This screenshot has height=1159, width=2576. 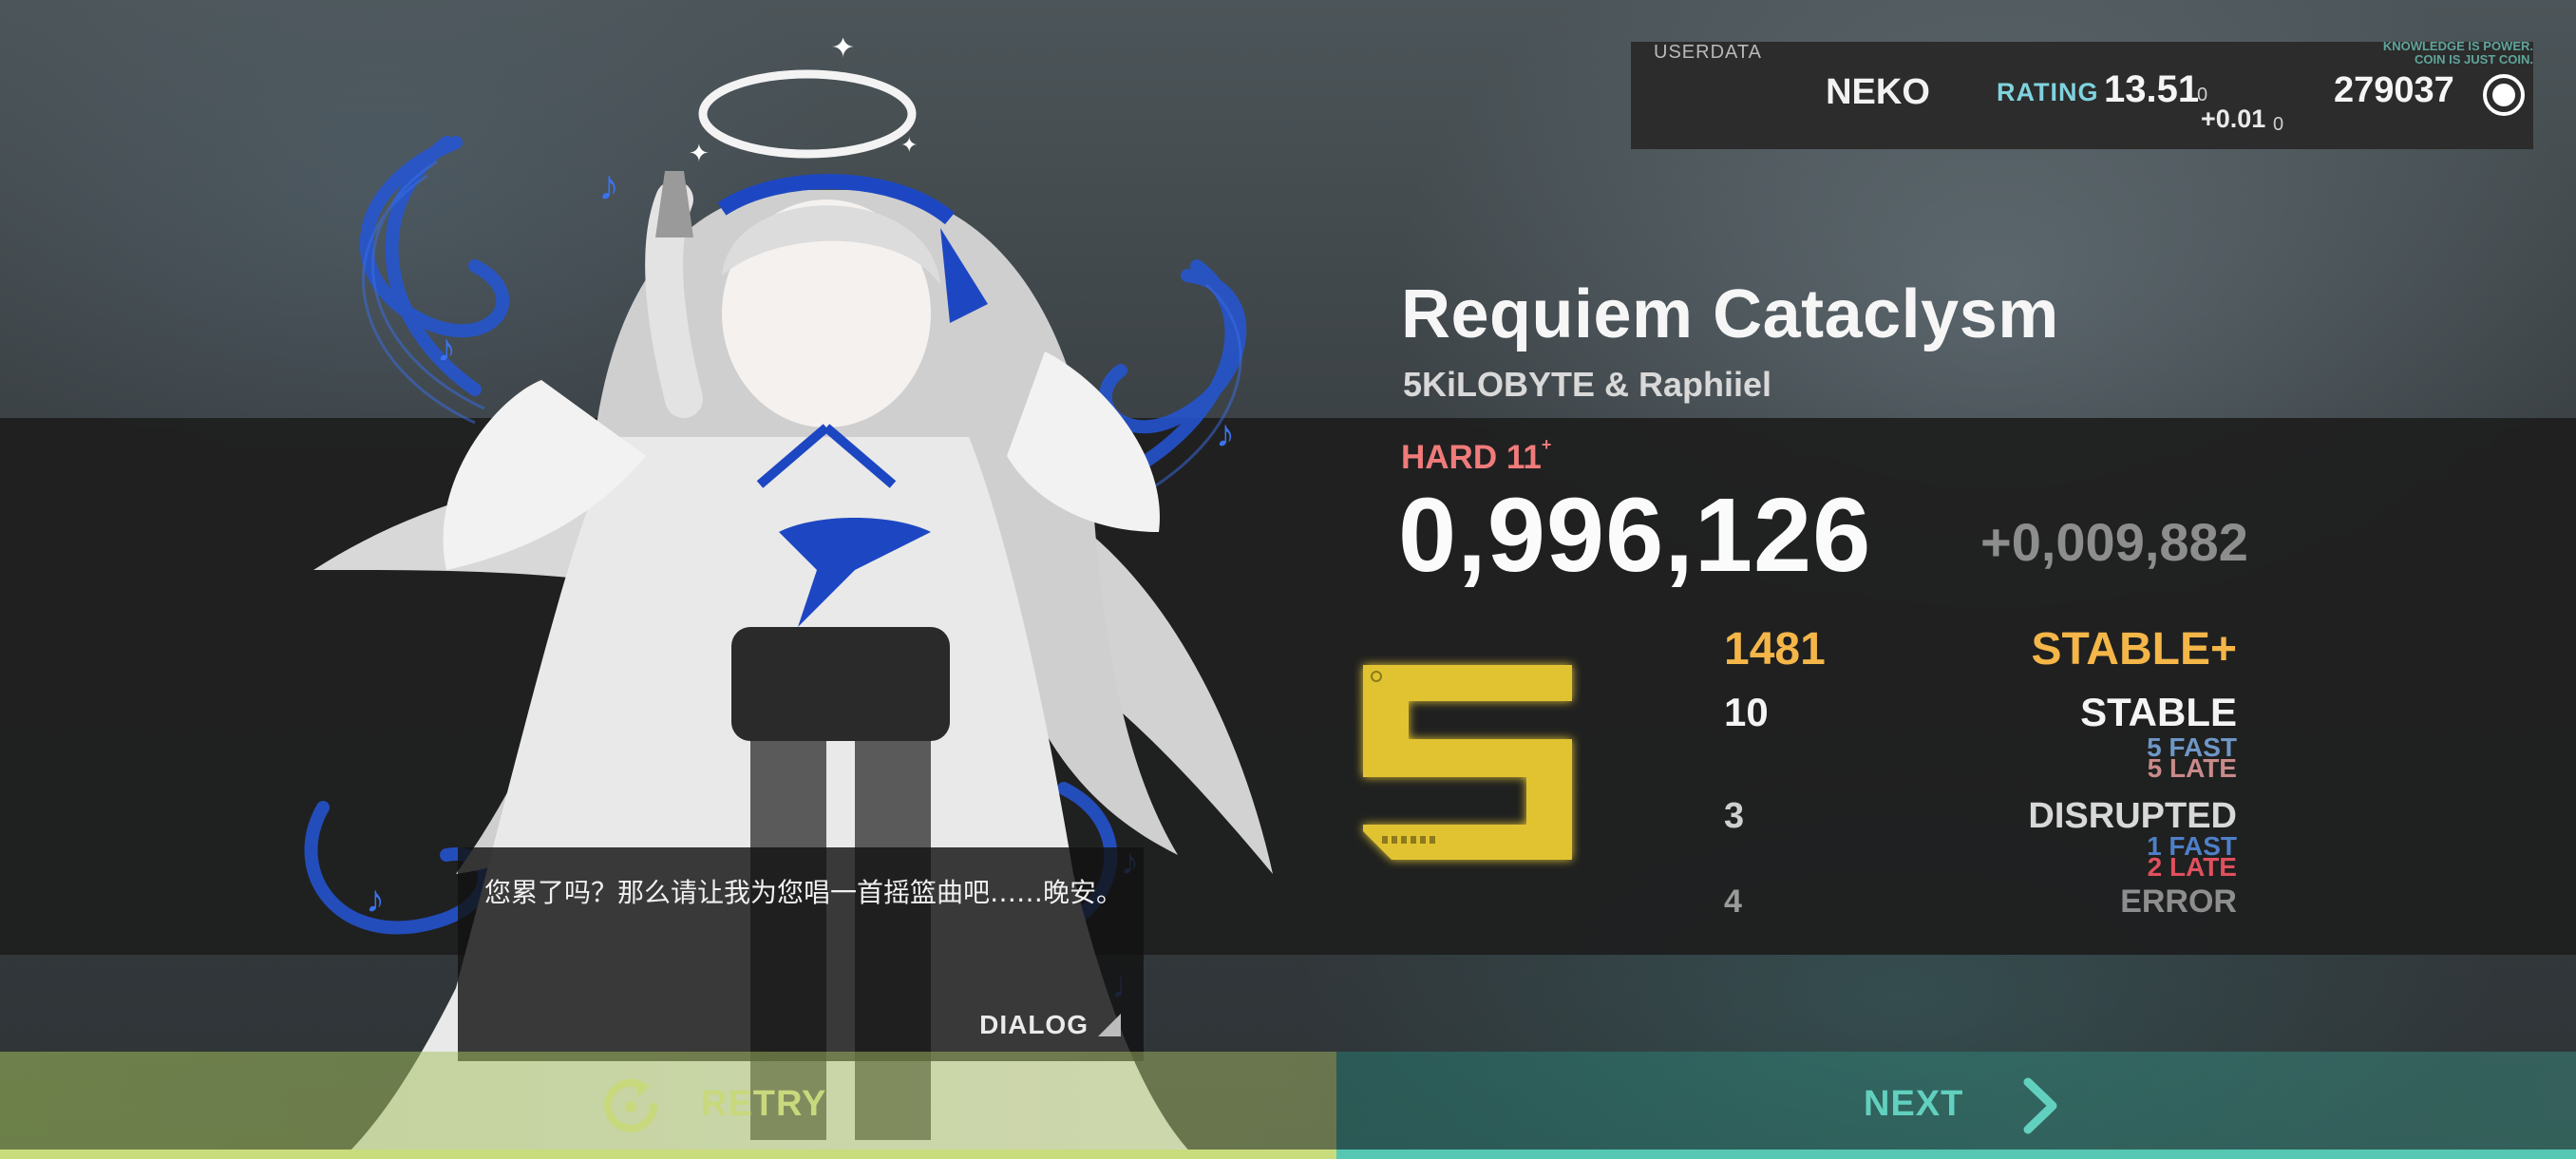 What do you see at coordinates (1635, 535) in the screenshot?
I see `score: 0,996,126` at bounding box center [1635, 535].